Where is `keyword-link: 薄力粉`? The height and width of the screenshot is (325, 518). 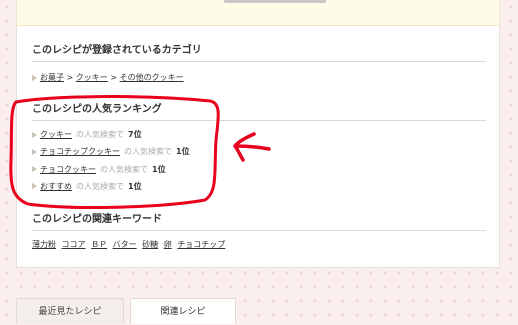
keyword-link: 薄力粉 is located at coordinates (44, 244).